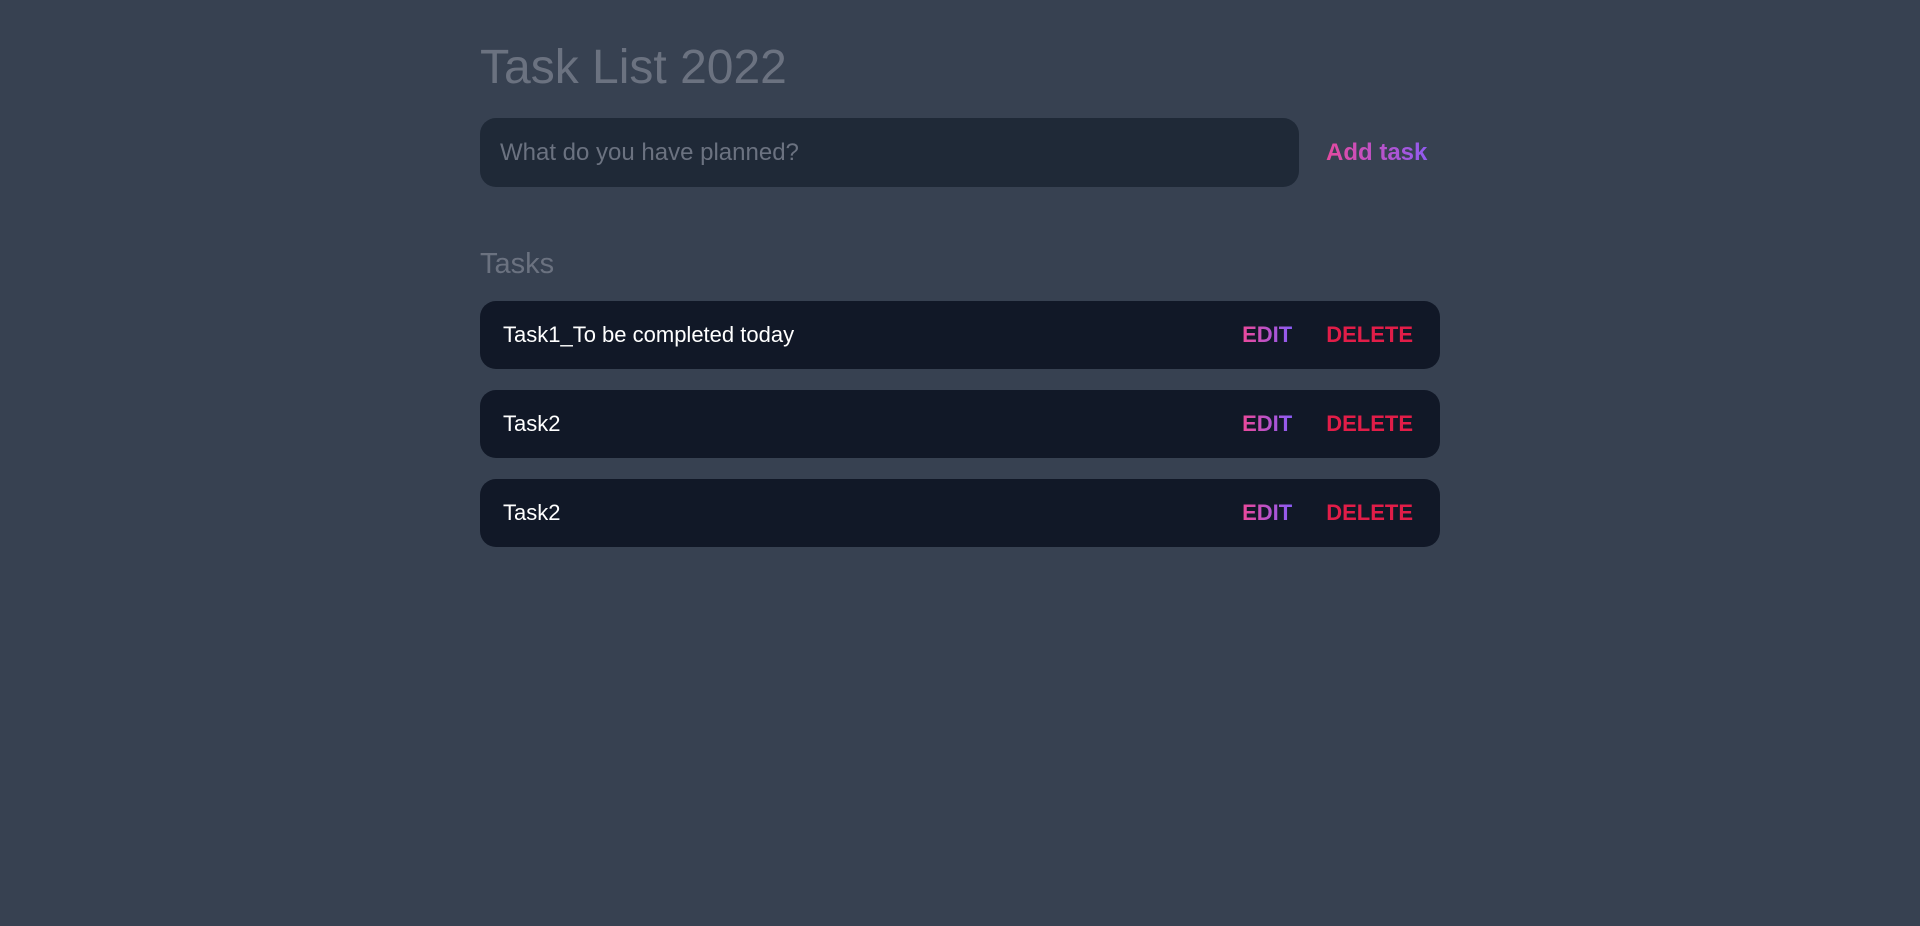 The width and height of the screenshot is (1920, 926). I want to click on new-task-form: Add task, so click(960, 152).